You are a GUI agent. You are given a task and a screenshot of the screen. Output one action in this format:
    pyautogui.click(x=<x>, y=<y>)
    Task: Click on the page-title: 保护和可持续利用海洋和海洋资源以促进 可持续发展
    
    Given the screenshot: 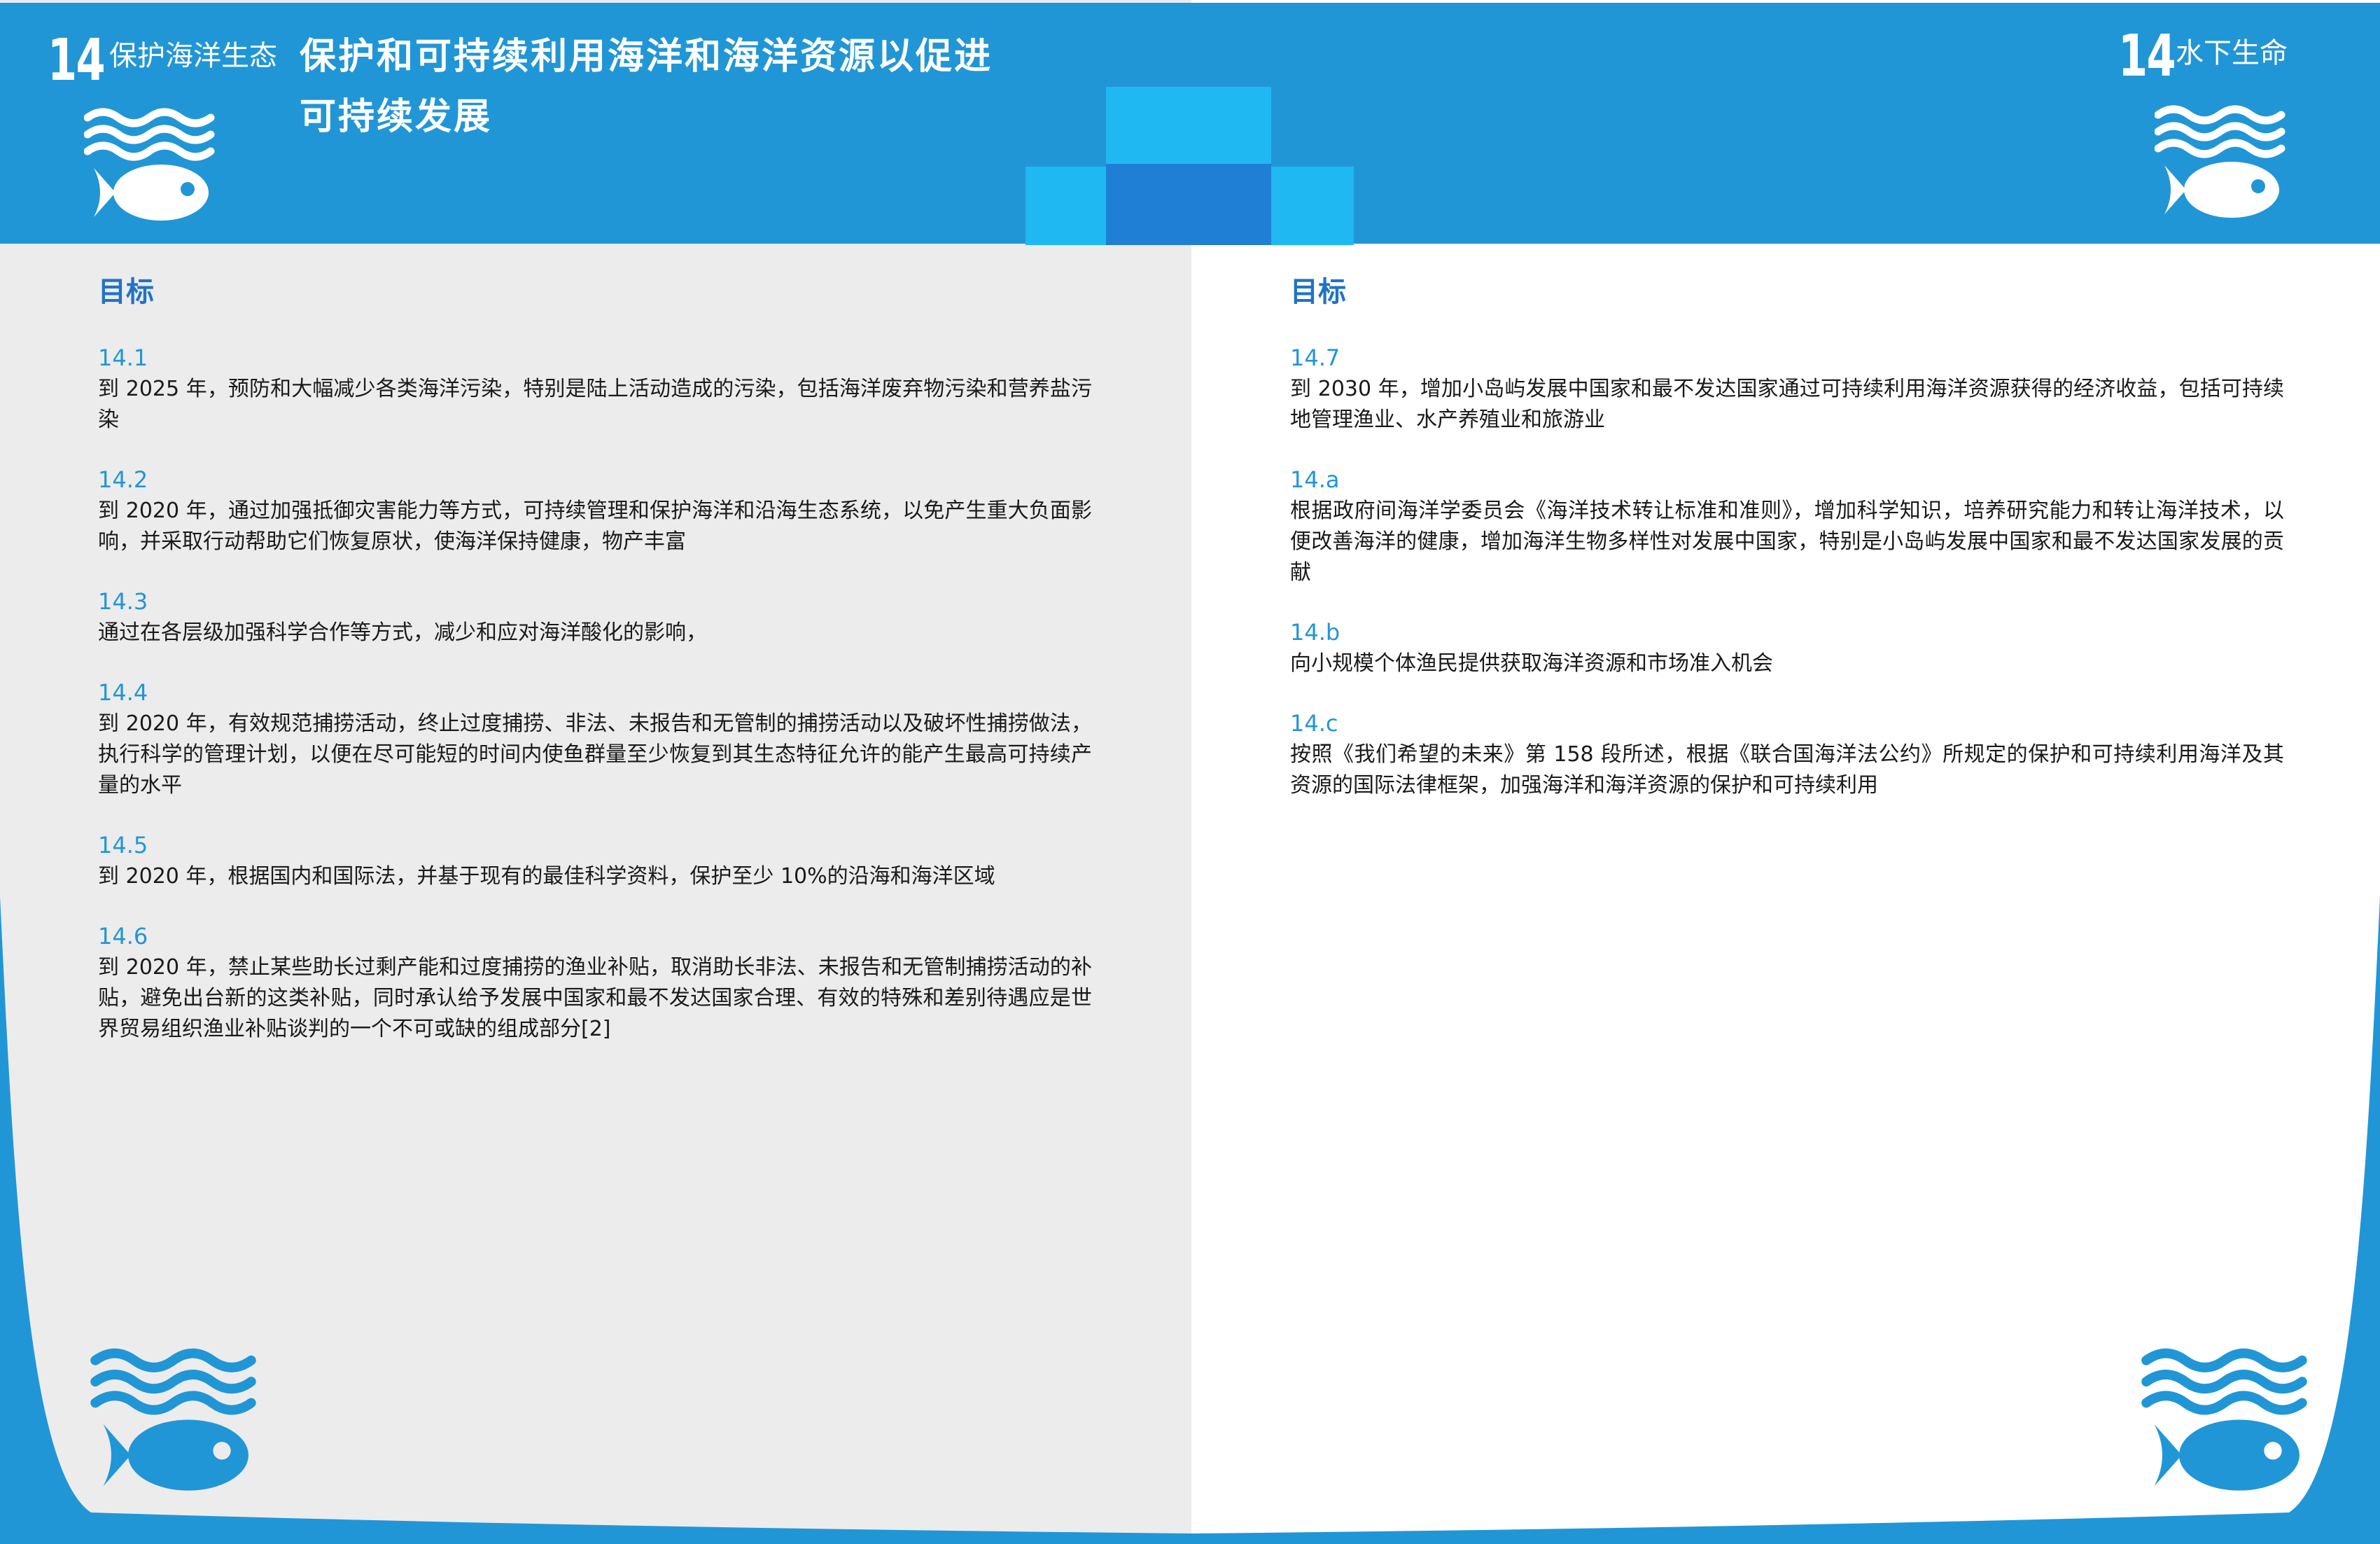 What is the action you would take?
    pyautogui.click(x=702, y=87)
    